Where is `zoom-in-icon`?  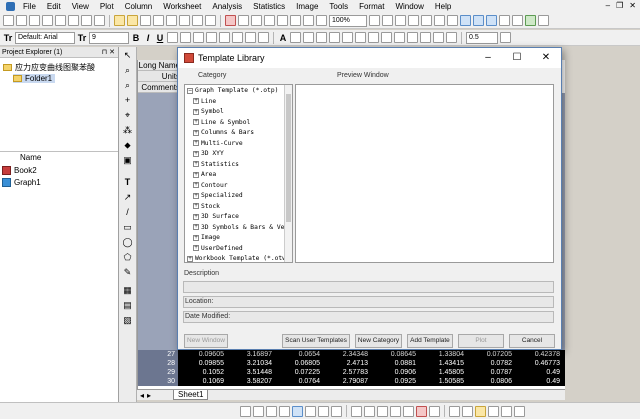
zoom-in-icon is located at coordinates (308, 20).